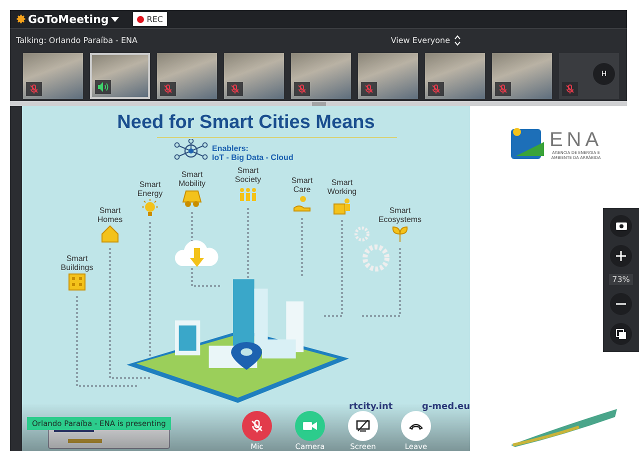 The width and height of the screenshot is (639, 451). What do you see at coordinates (231, 148) in the screenshot?
I see `enablers-label: Enablers:` at bounding box center [231, 148].